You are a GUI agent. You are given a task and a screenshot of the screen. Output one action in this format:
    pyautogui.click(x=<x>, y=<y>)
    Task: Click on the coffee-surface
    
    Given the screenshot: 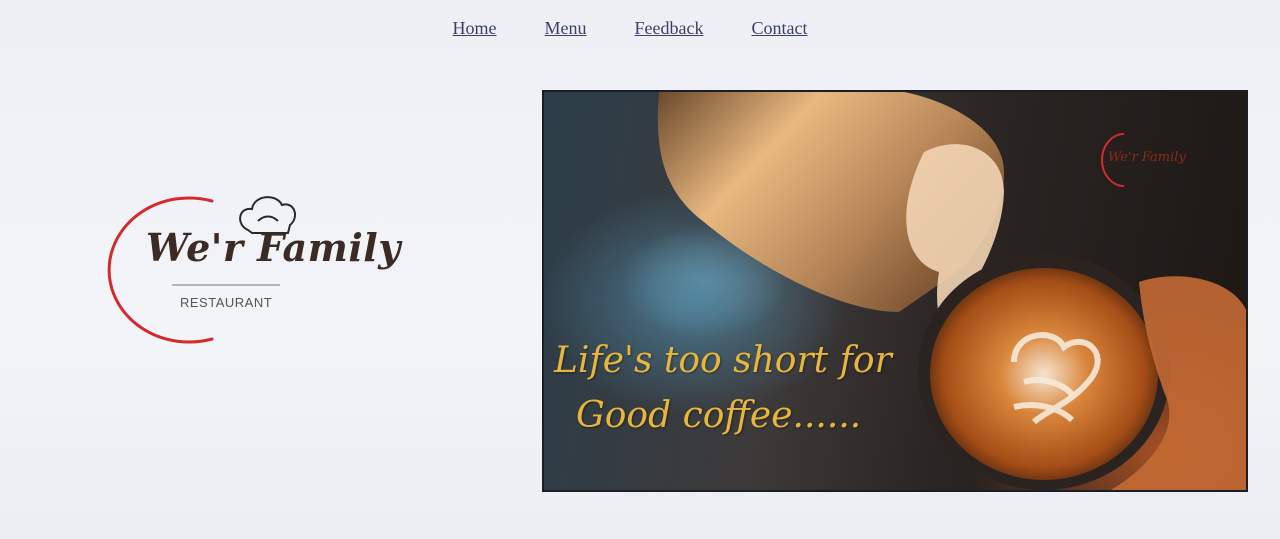 What is the action you would take?
    pyautogui.click(x=1044, y=374)
    